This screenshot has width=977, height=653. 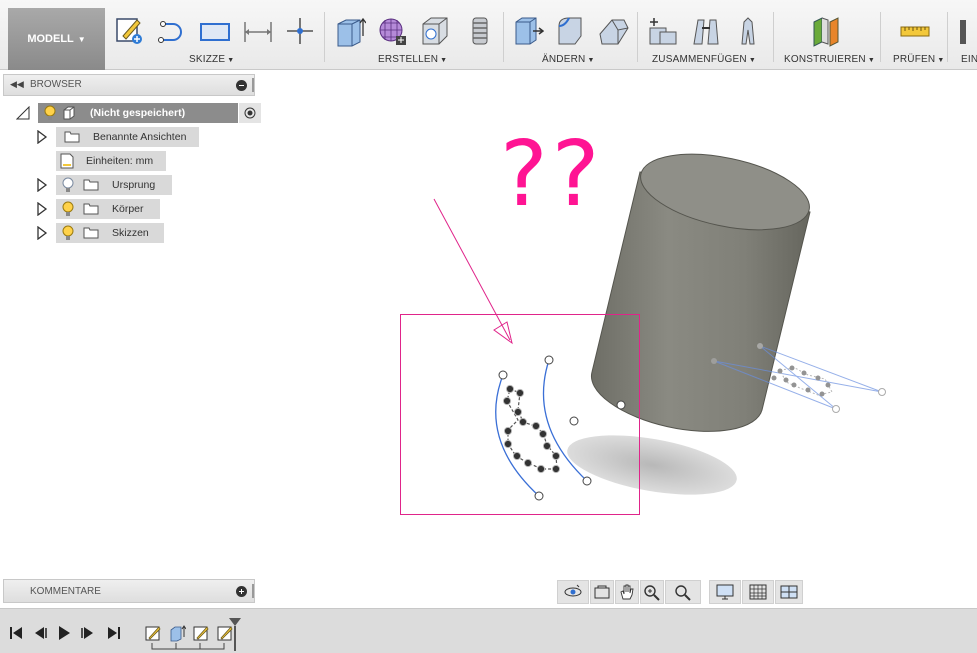 What do you see at coordinates (350, 31) in the screenshot?
I see `extrude-icon` at bounding box center [350, 31].